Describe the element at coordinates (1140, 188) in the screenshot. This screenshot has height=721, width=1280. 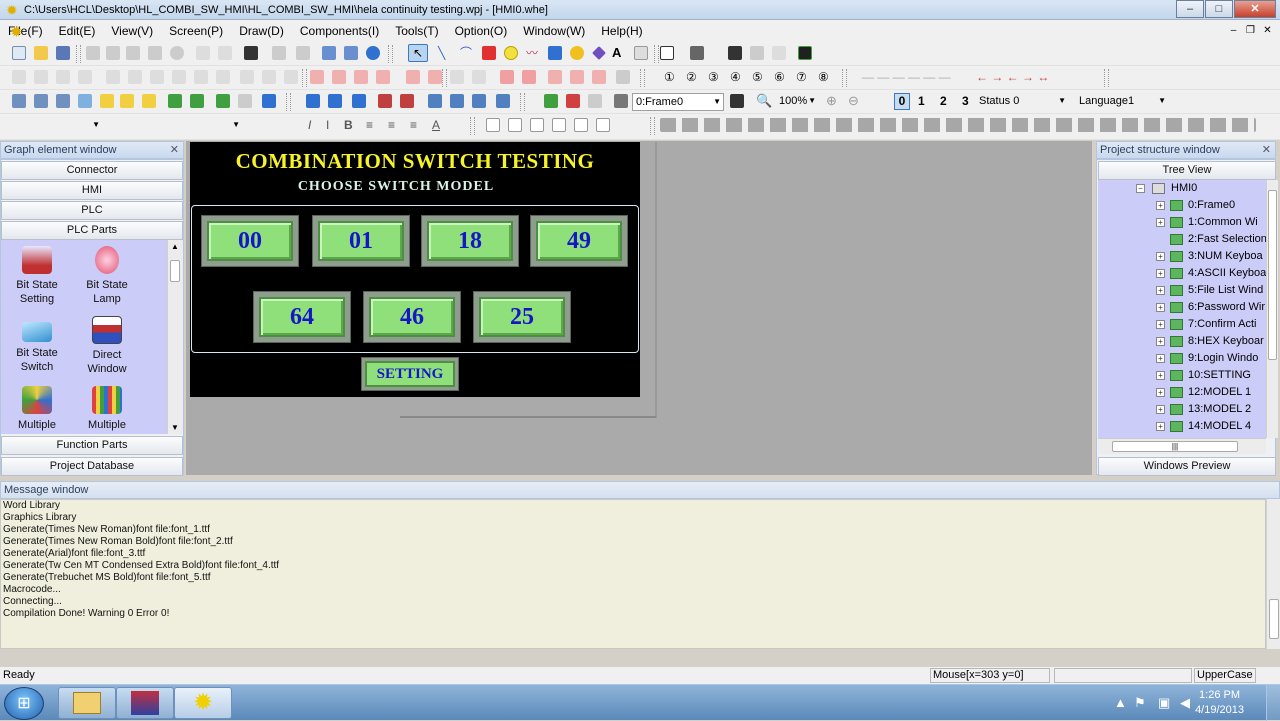
I see `collapse-icon: −` at that location.